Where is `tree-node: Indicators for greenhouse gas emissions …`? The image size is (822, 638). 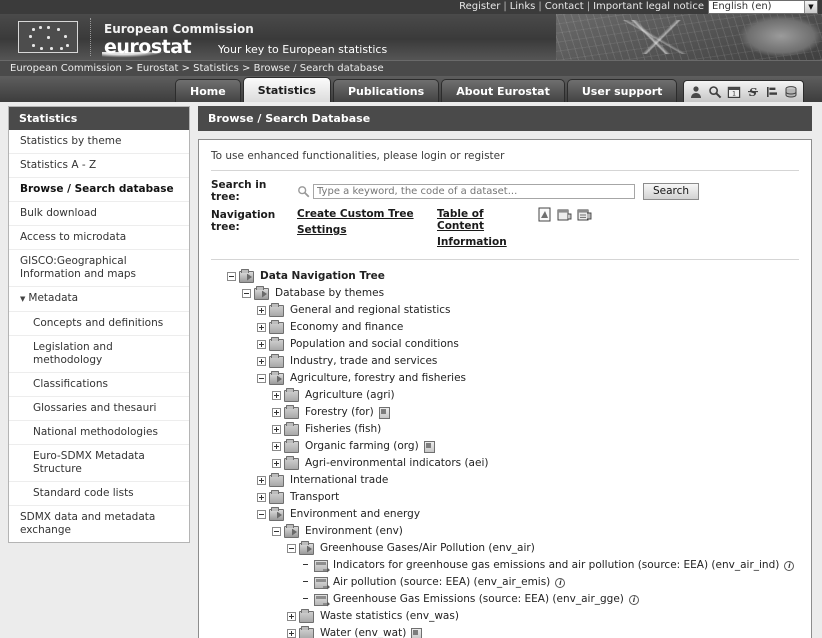 tree-node: Indicators for greenhouse gas emissions … is located at coordinates (505, 565).